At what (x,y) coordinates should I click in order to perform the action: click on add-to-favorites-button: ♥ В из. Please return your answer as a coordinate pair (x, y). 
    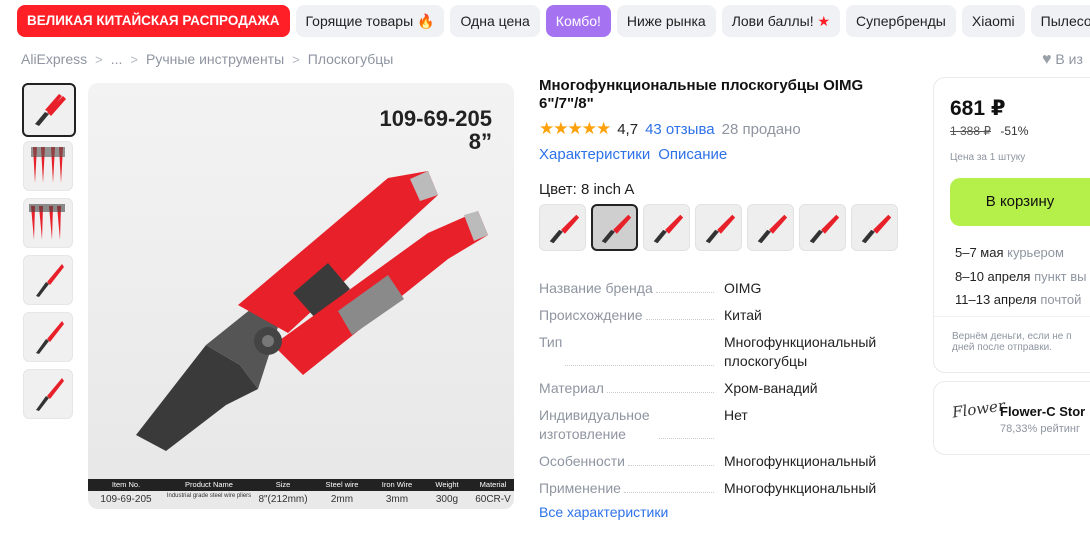
    Looking at the image, I should click on (1062, 60).